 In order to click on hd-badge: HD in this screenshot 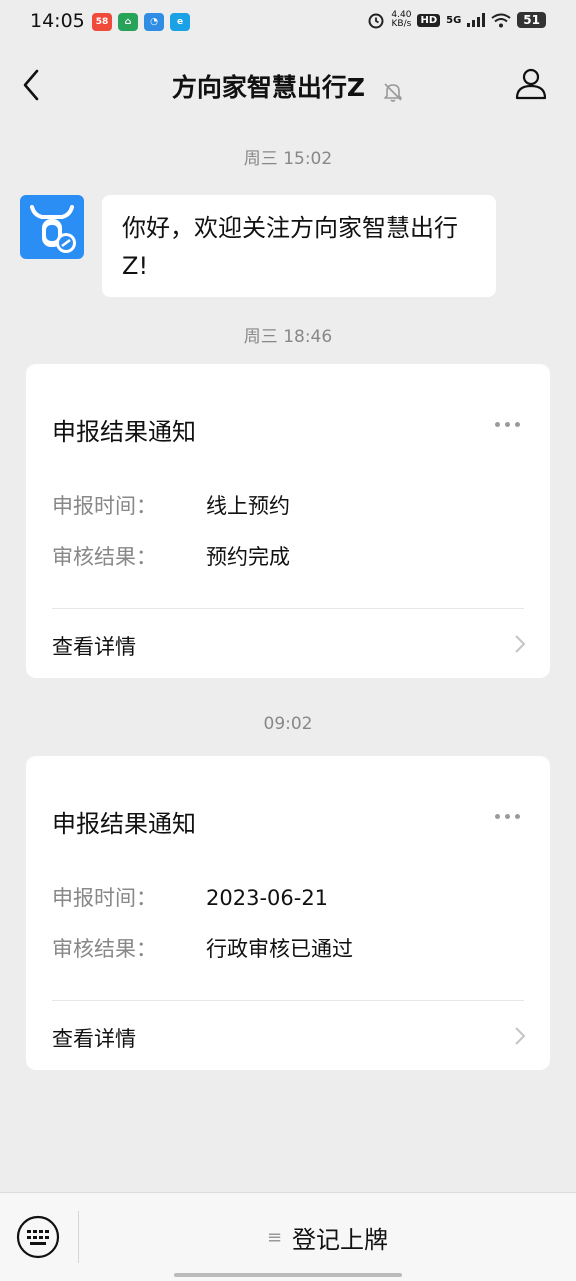, I will do `click(429, 20)`.